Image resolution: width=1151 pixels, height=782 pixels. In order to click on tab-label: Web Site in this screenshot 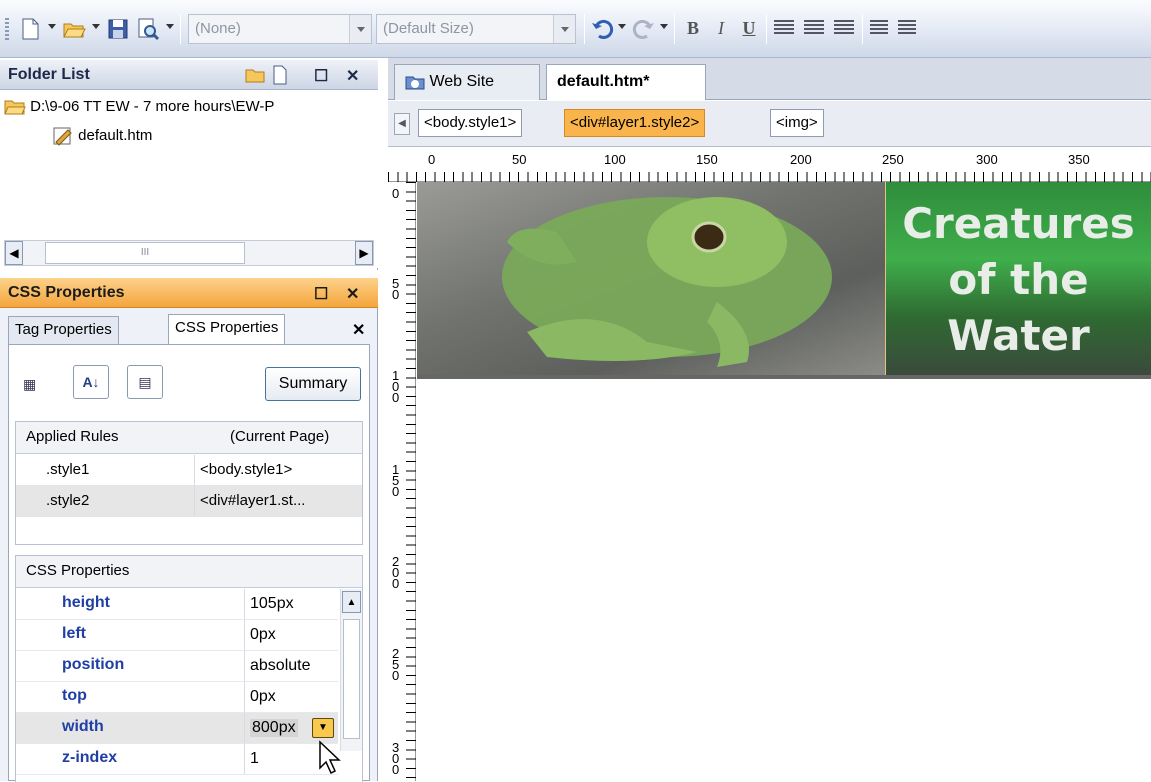, I will do `click(462, 81)`.